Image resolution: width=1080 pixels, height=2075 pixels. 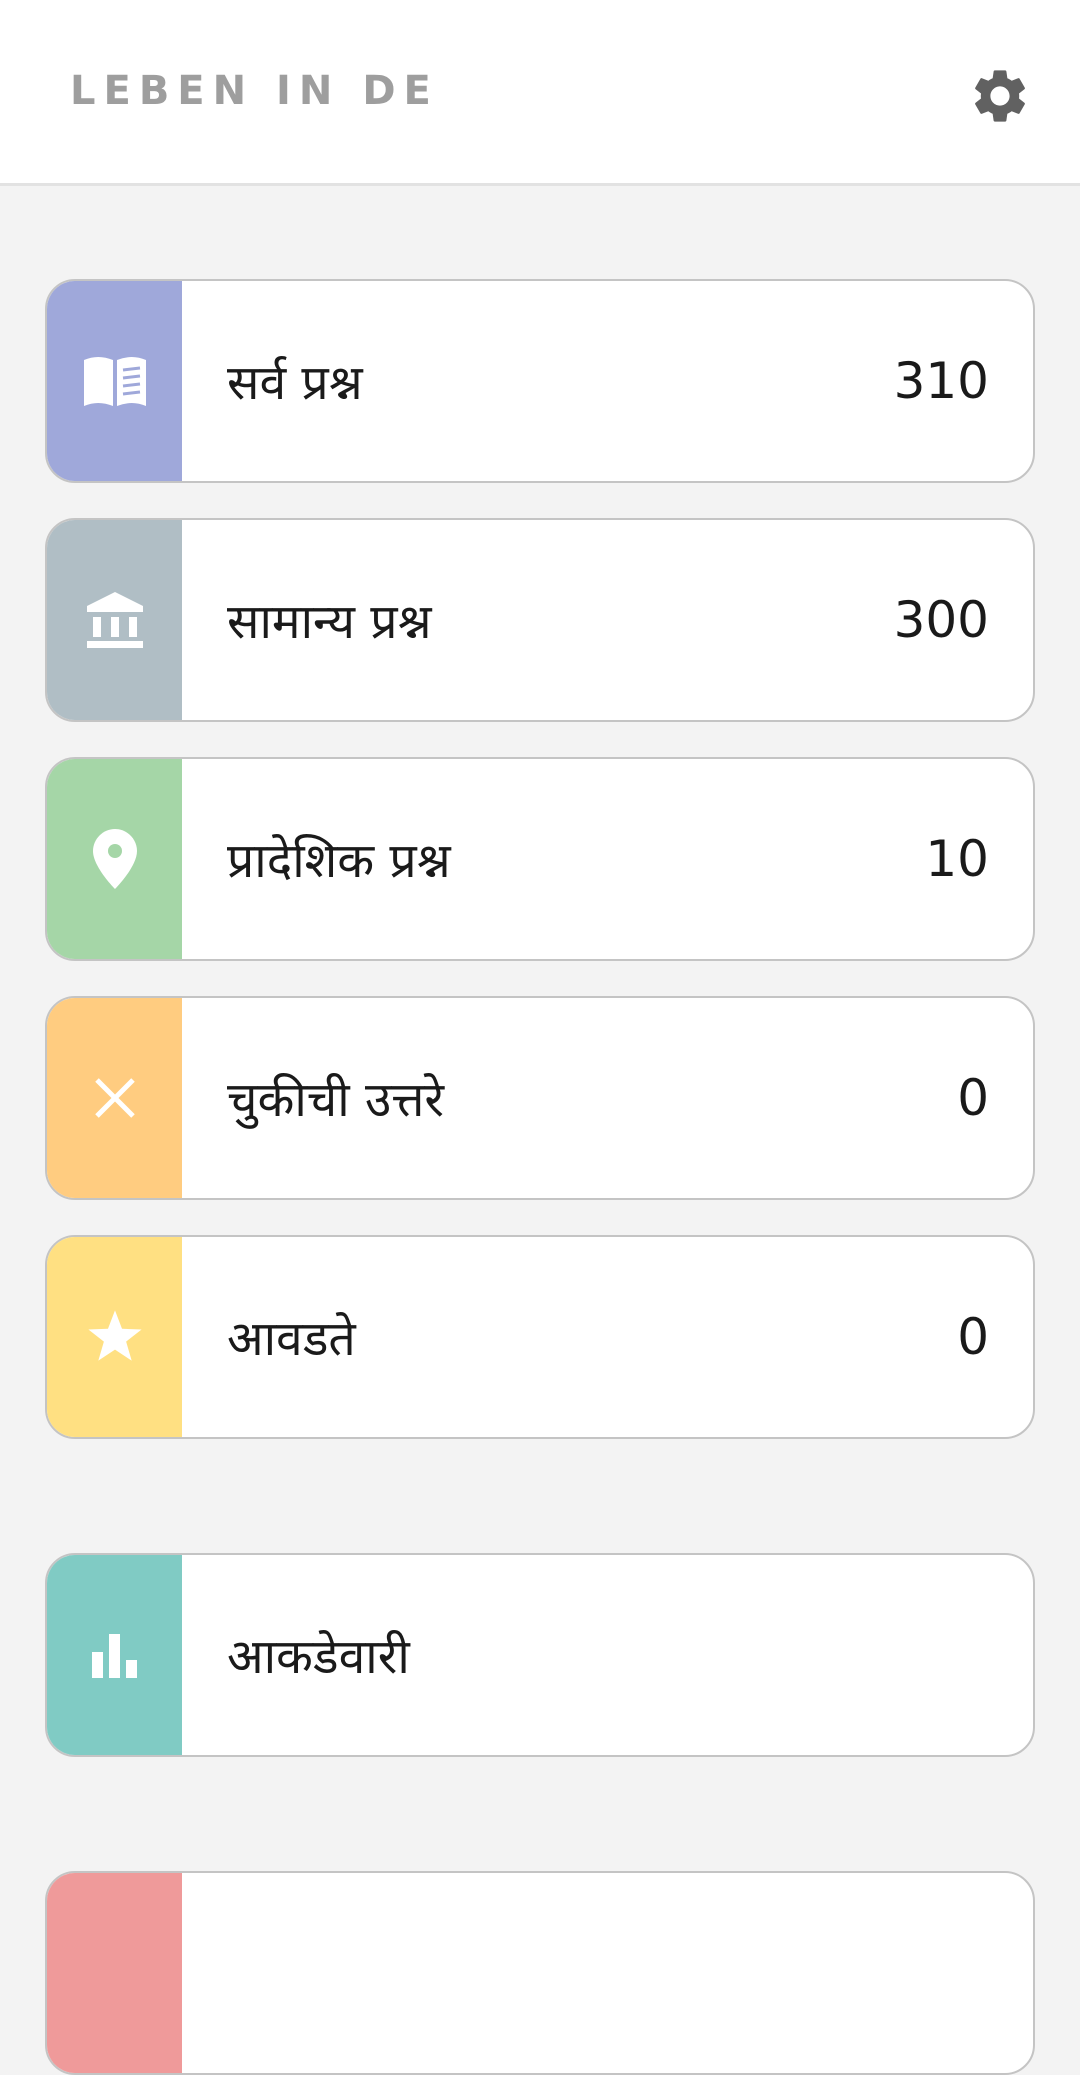 I want to click on gear-icon, so click(x=1000, y=96).